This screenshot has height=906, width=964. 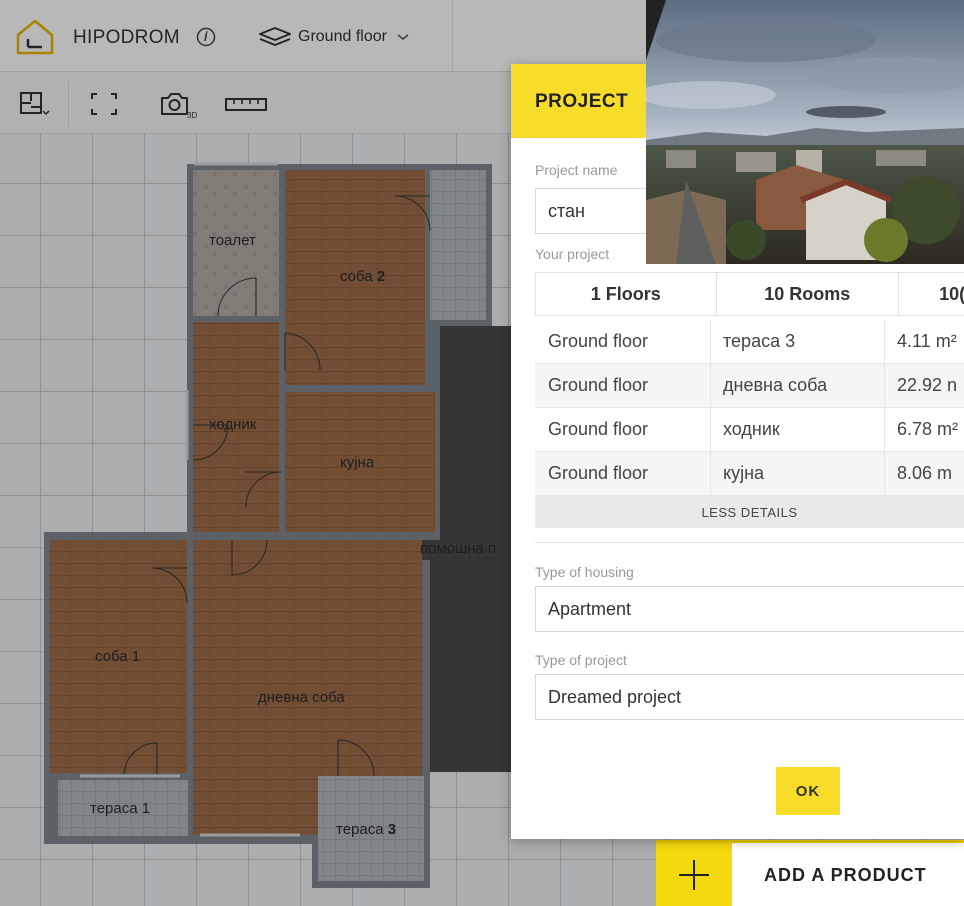 What do you see at coordinates (584, 572) in the screenshot?
I see `housing-type-label: Type of housing` at bounding box center [584, 572].